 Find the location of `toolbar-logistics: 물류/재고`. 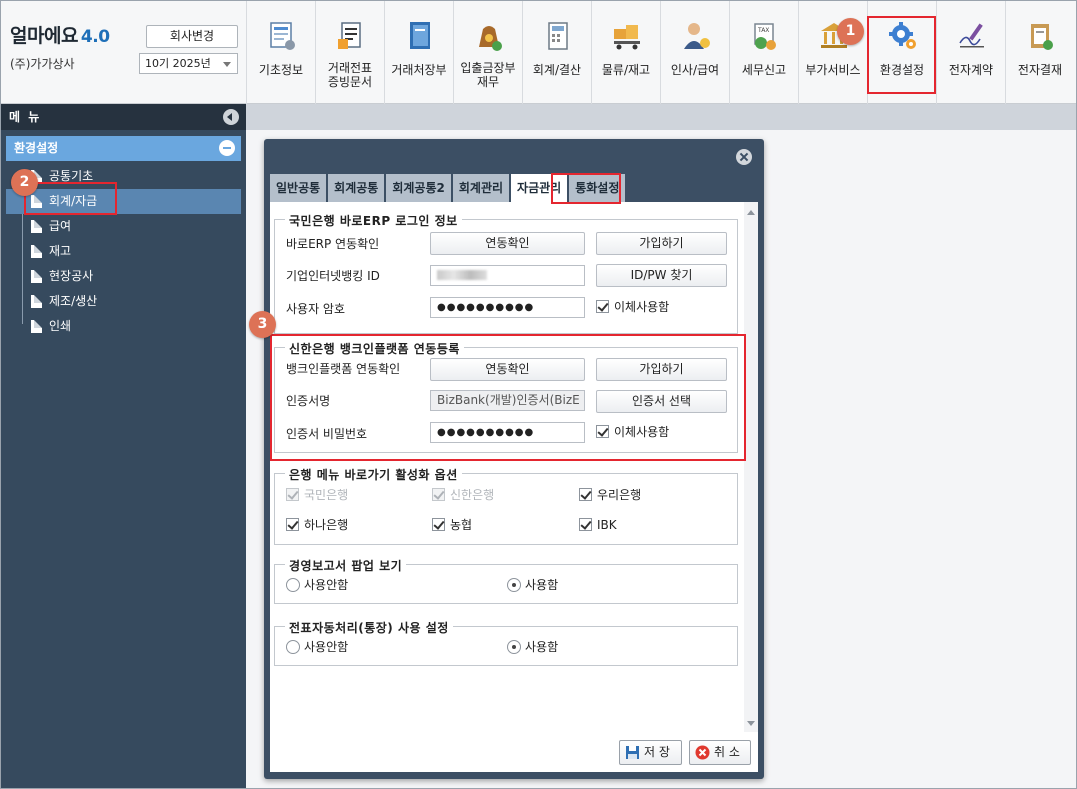

toolbar-logistics: 물류/재고 is located at coordinates (625, 52).